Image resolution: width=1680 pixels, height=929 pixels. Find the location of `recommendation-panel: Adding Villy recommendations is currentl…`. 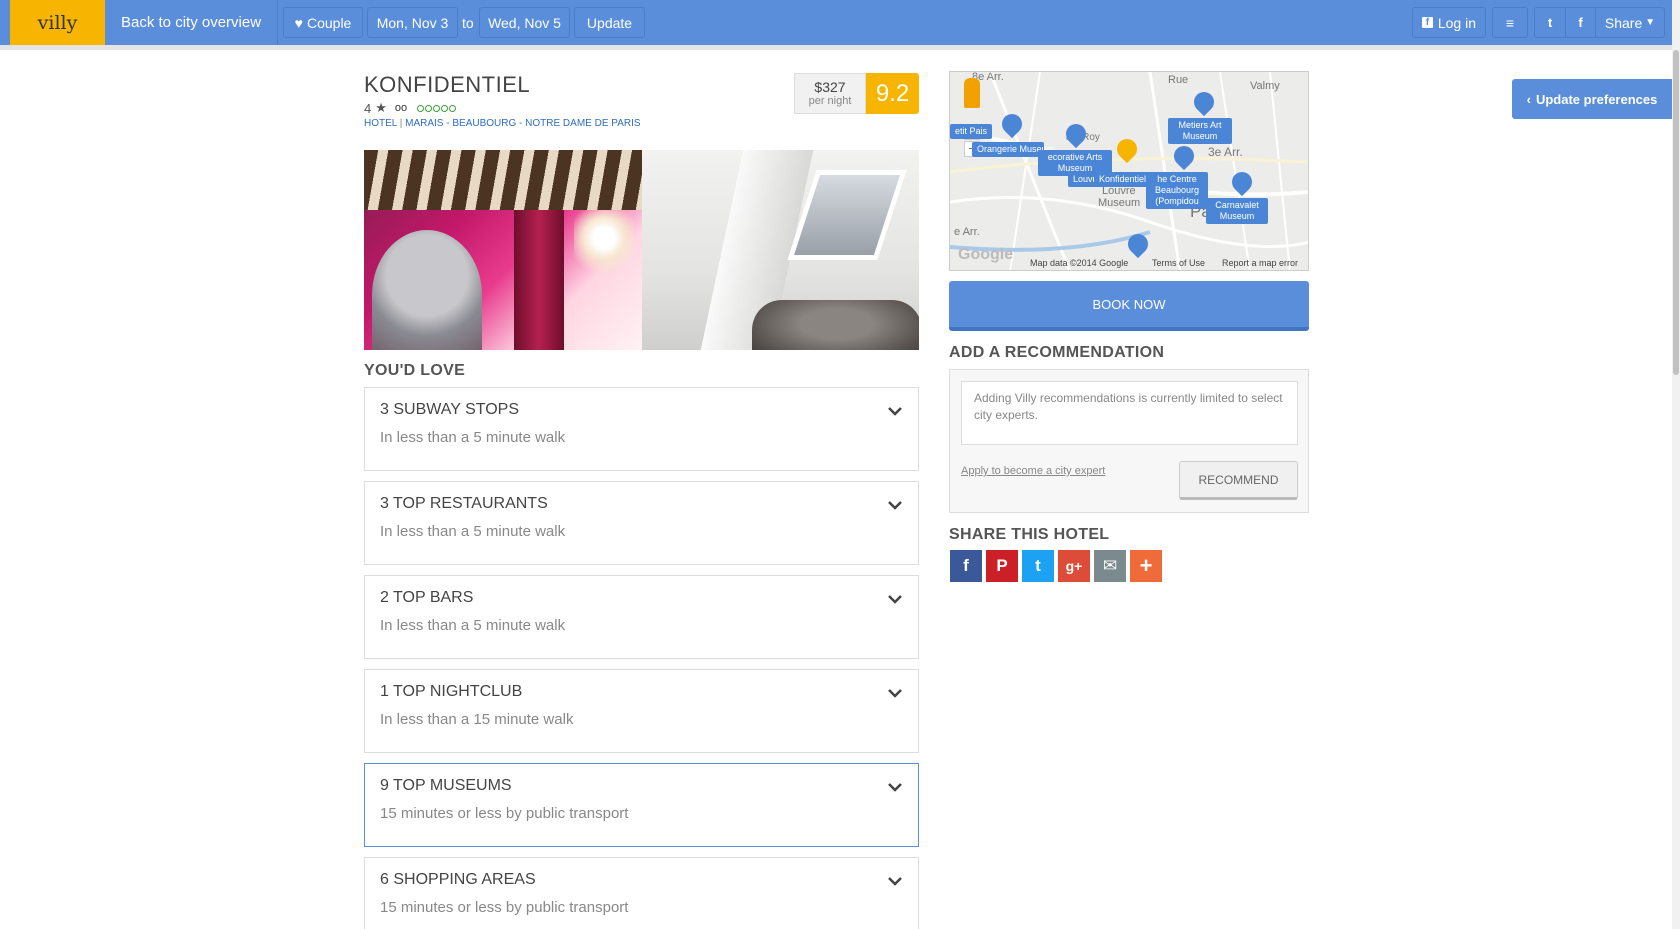

recommendation-panel: Adding Villy recommendations is currentl… is located at coordinates (1129, 441).